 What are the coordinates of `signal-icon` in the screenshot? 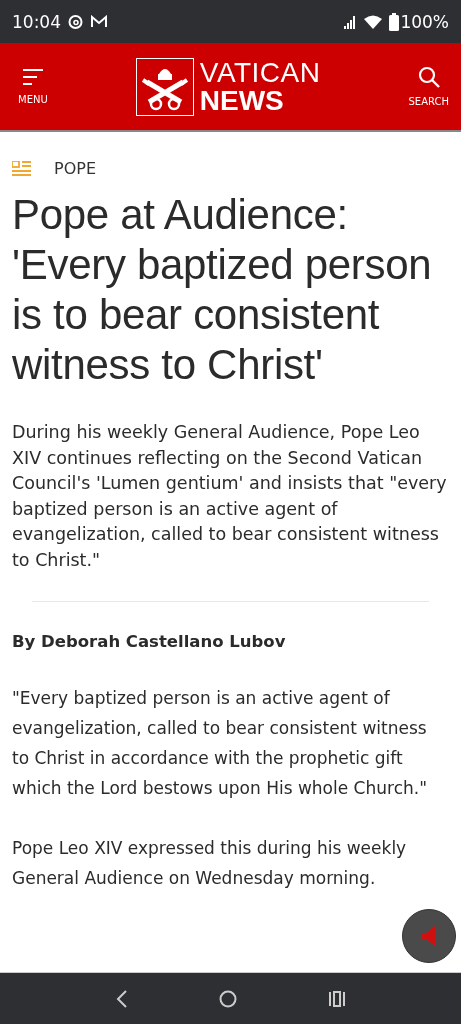 It's located at (350, 21).